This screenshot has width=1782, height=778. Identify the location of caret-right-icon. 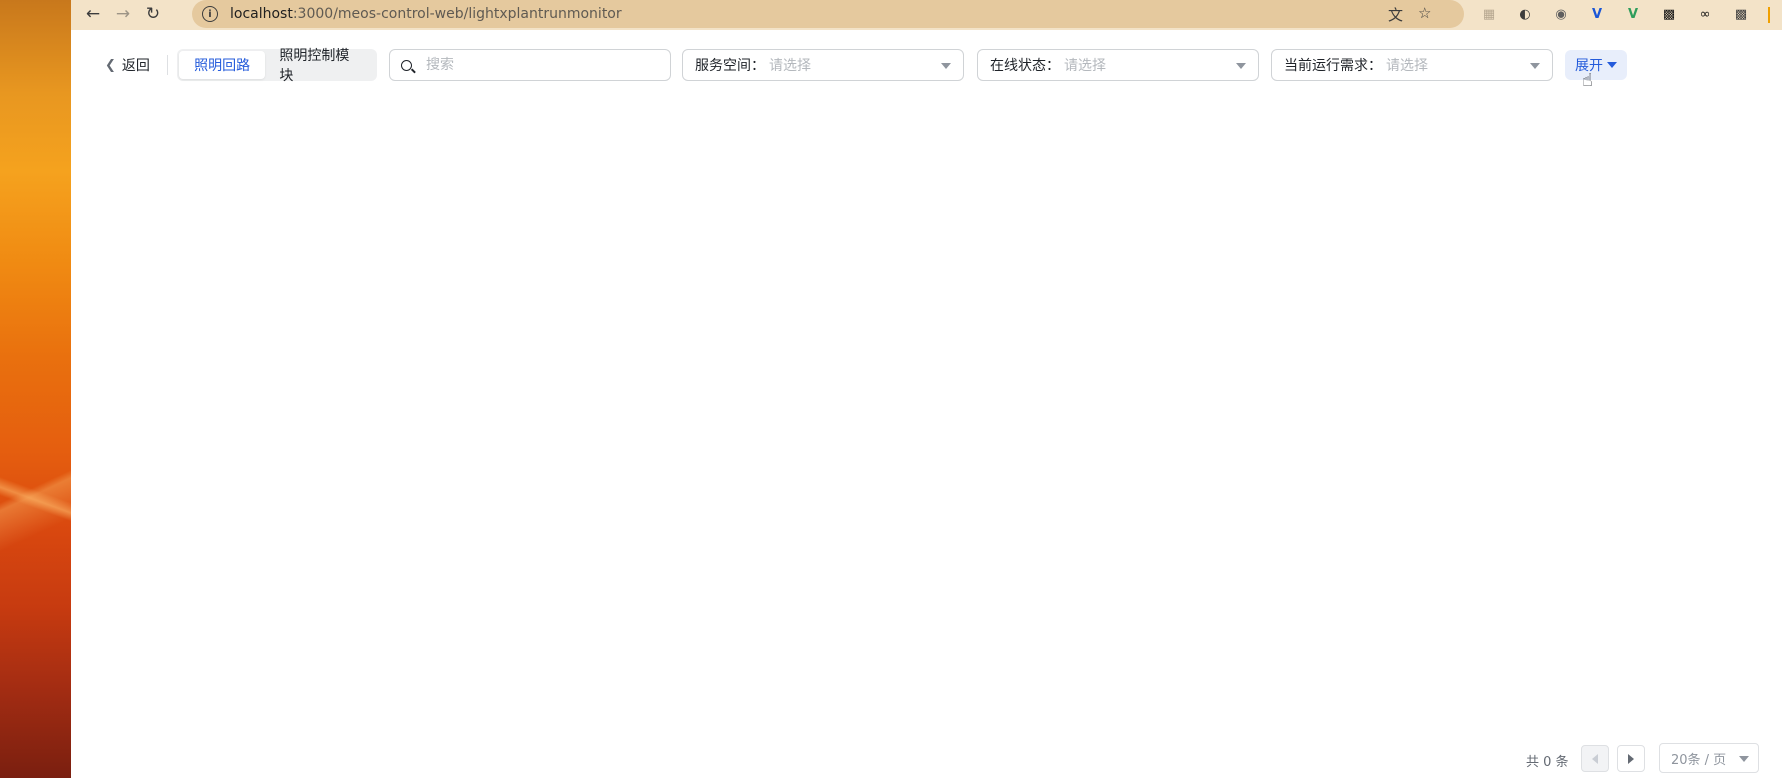
(1631, 758).